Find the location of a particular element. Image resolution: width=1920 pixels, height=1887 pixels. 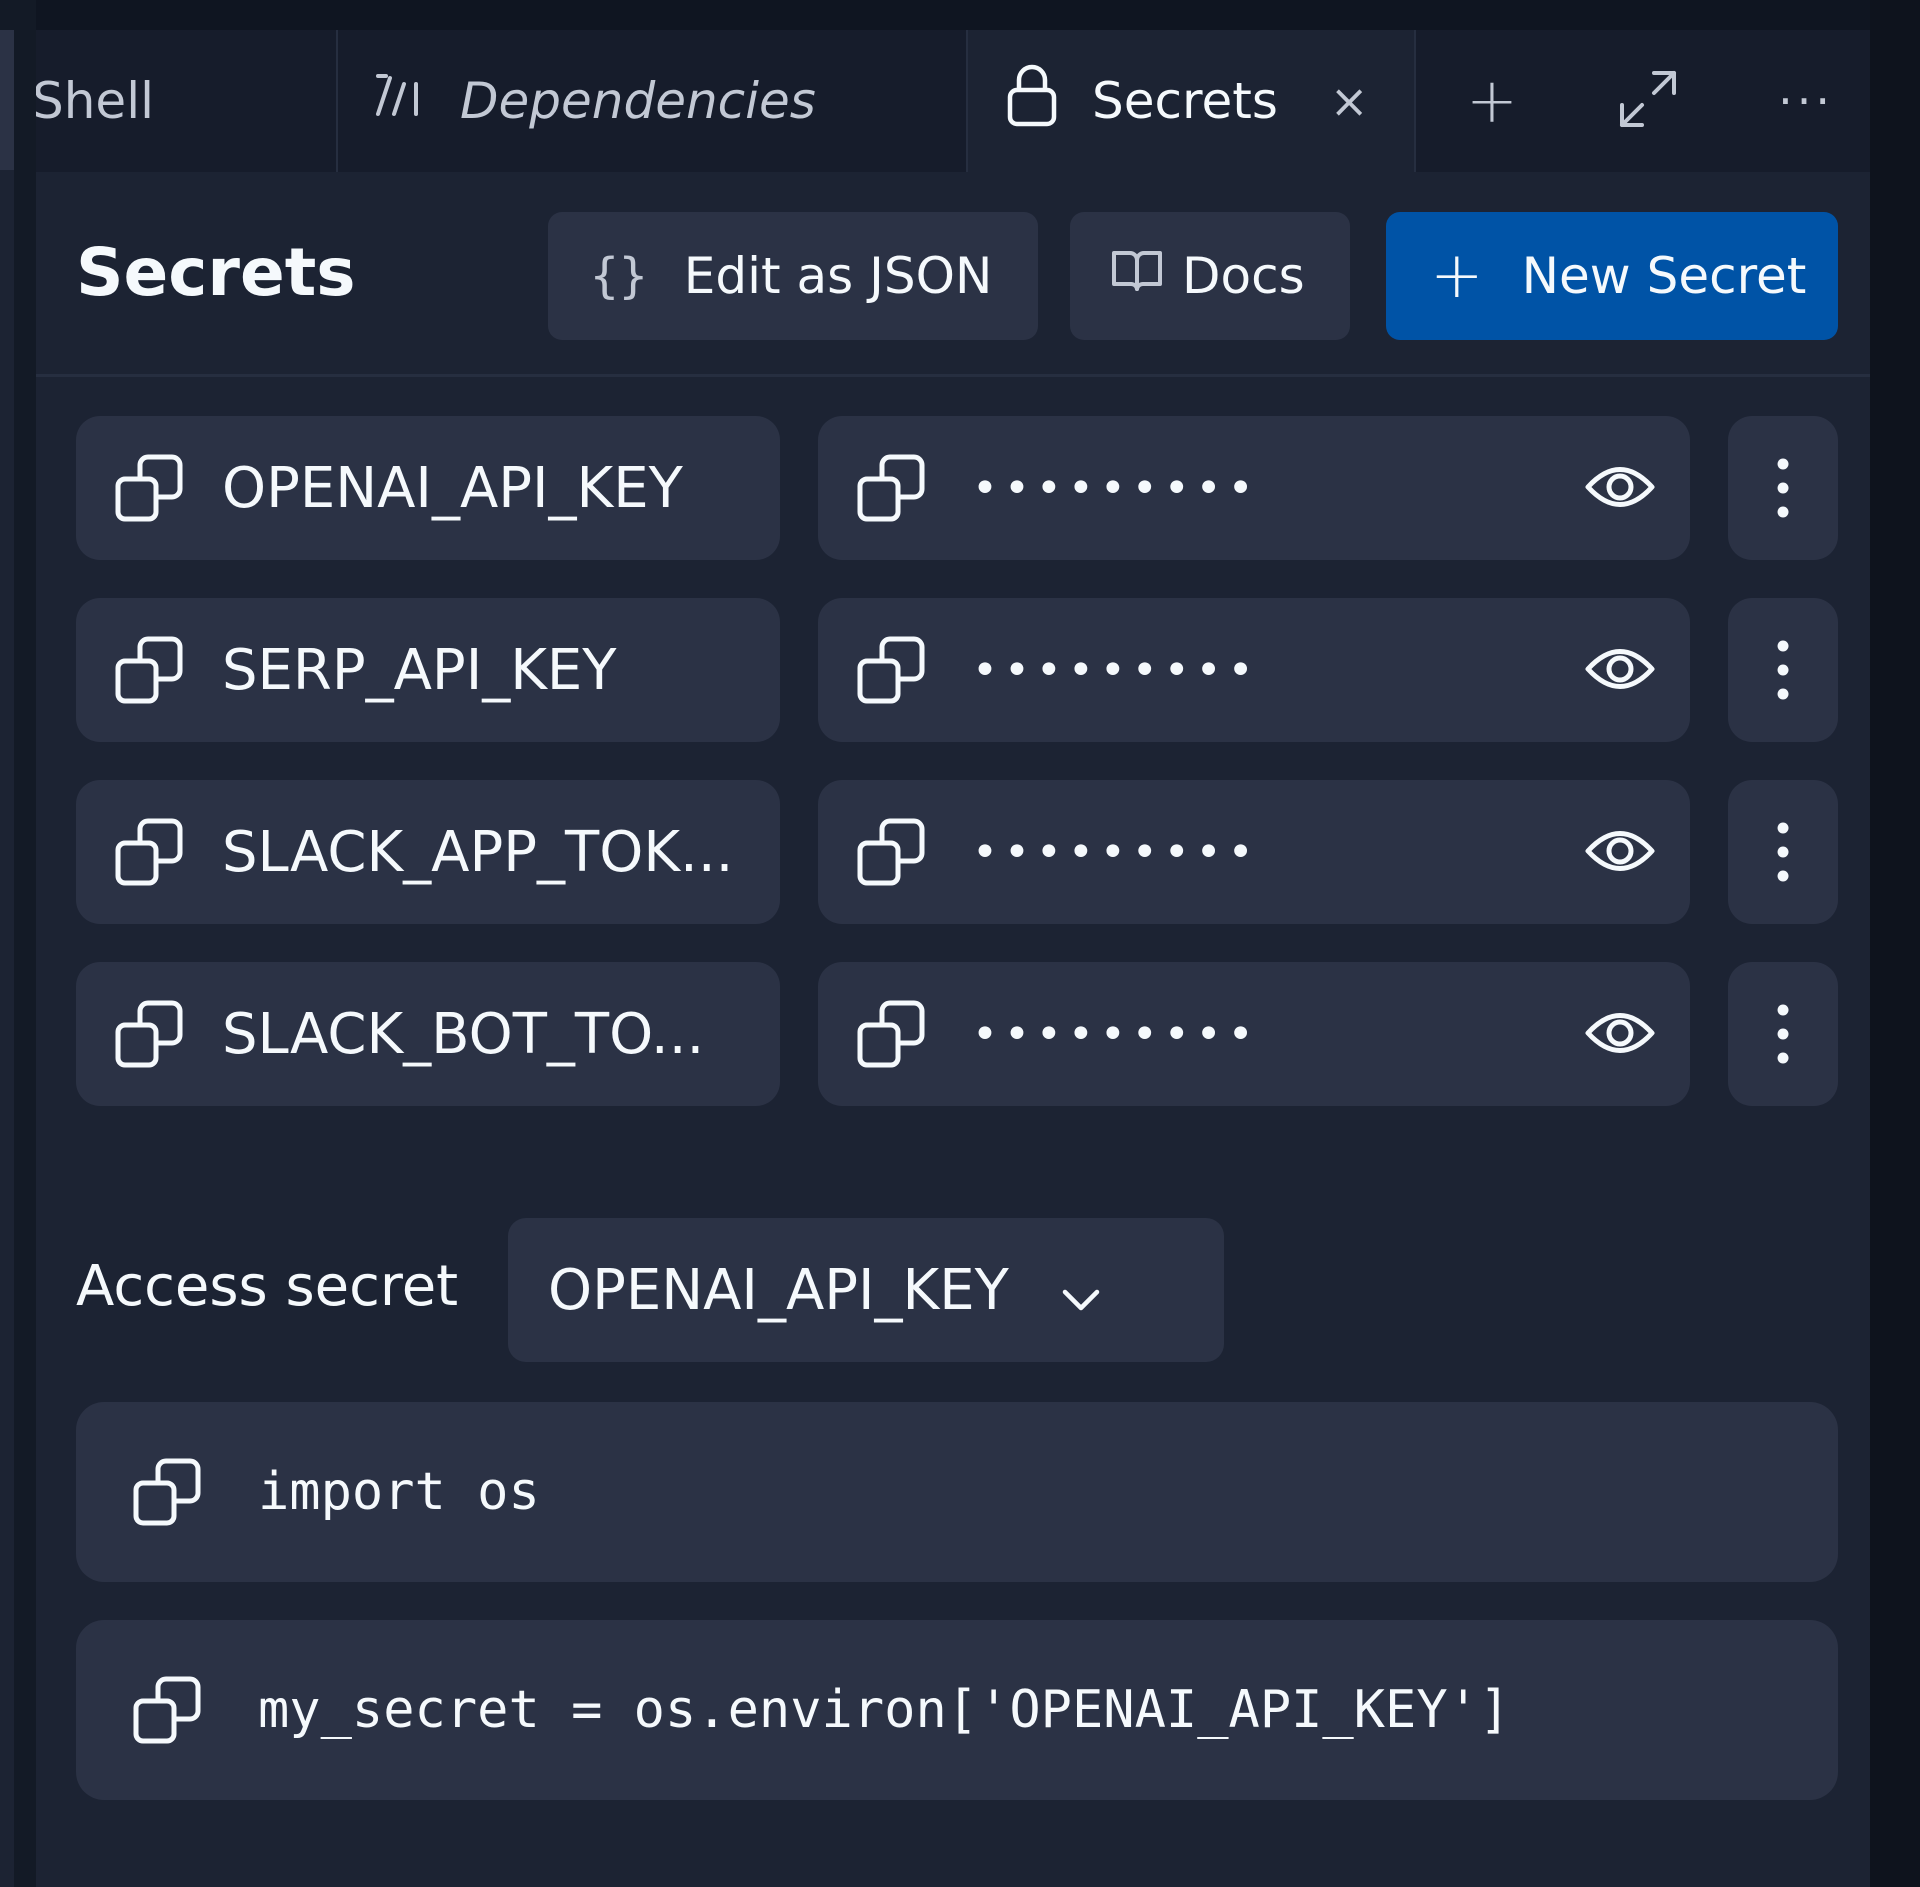

more-options-icon: ··· is located at coordinates (1806, 101).